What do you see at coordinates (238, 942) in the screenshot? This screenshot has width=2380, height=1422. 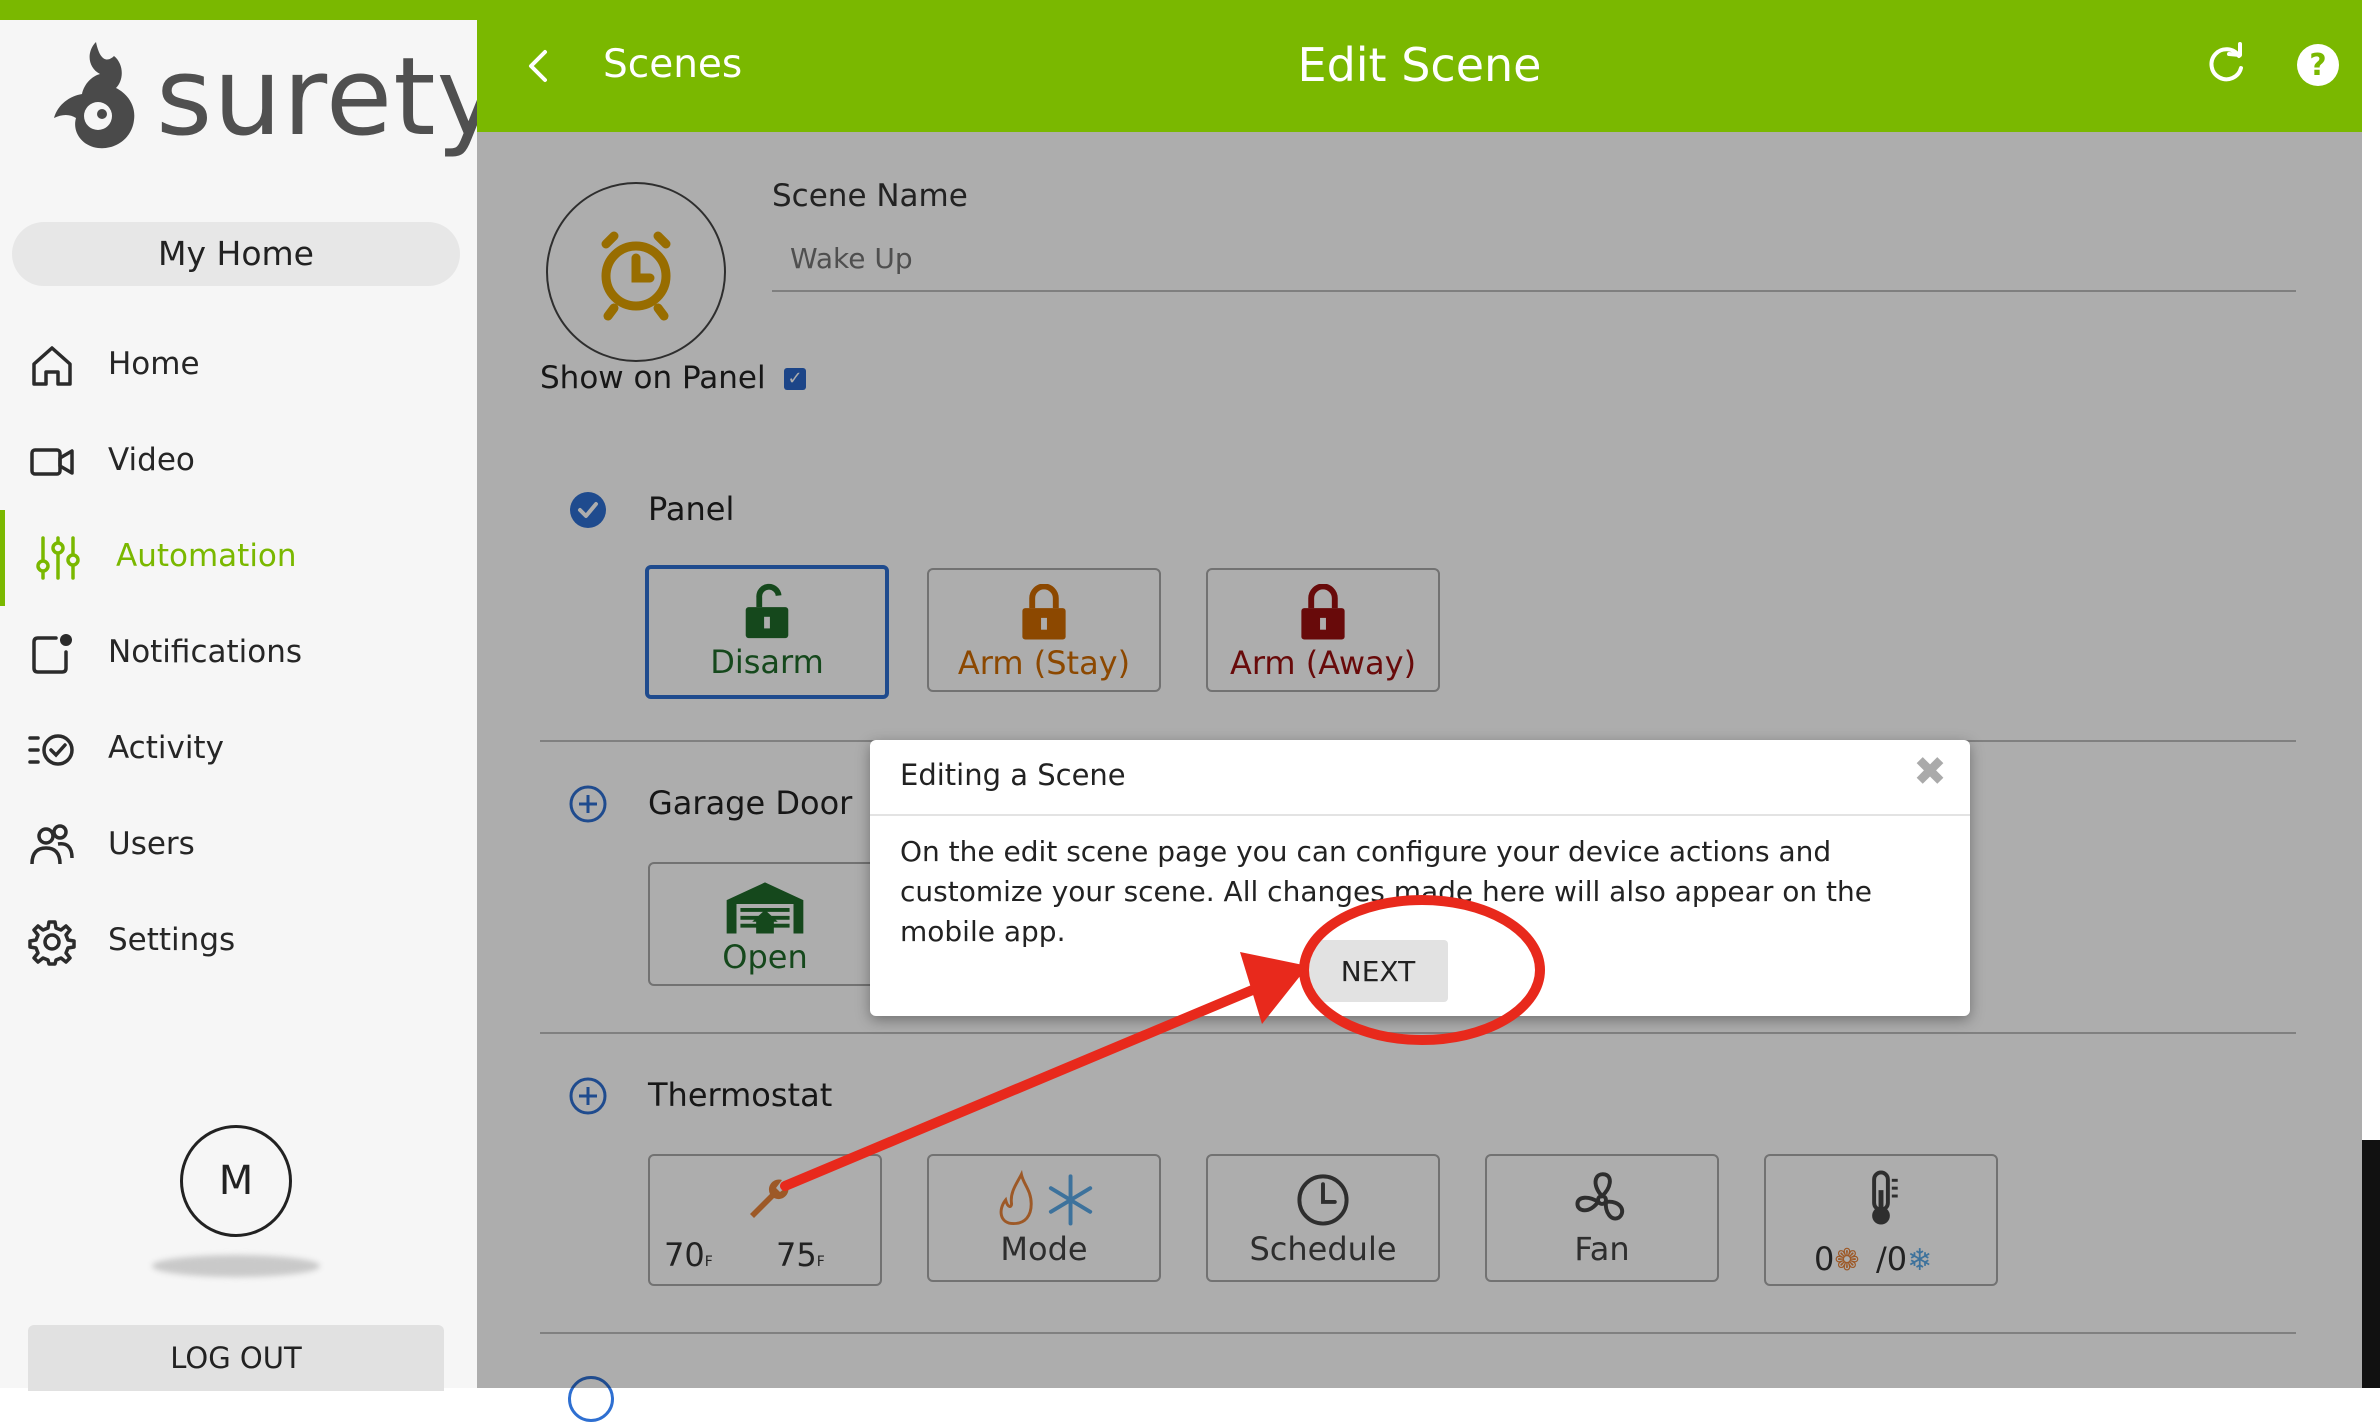 I see `sidebar-item-settings: Settings` at bounding box center [238, 942].